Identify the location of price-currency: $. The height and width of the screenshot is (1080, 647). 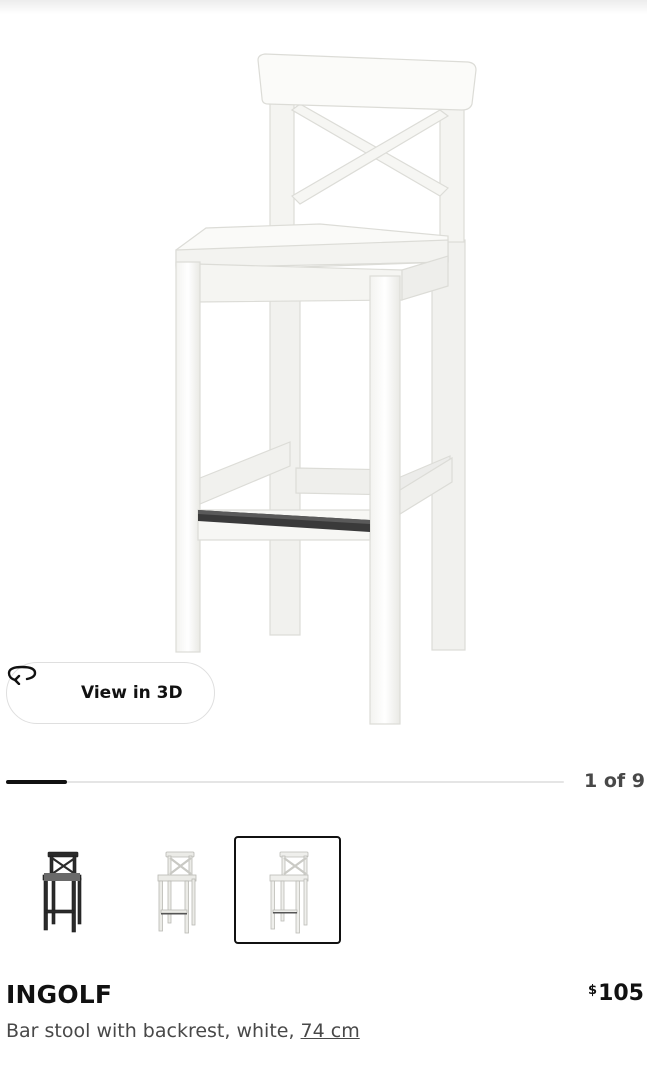
(593, 990).